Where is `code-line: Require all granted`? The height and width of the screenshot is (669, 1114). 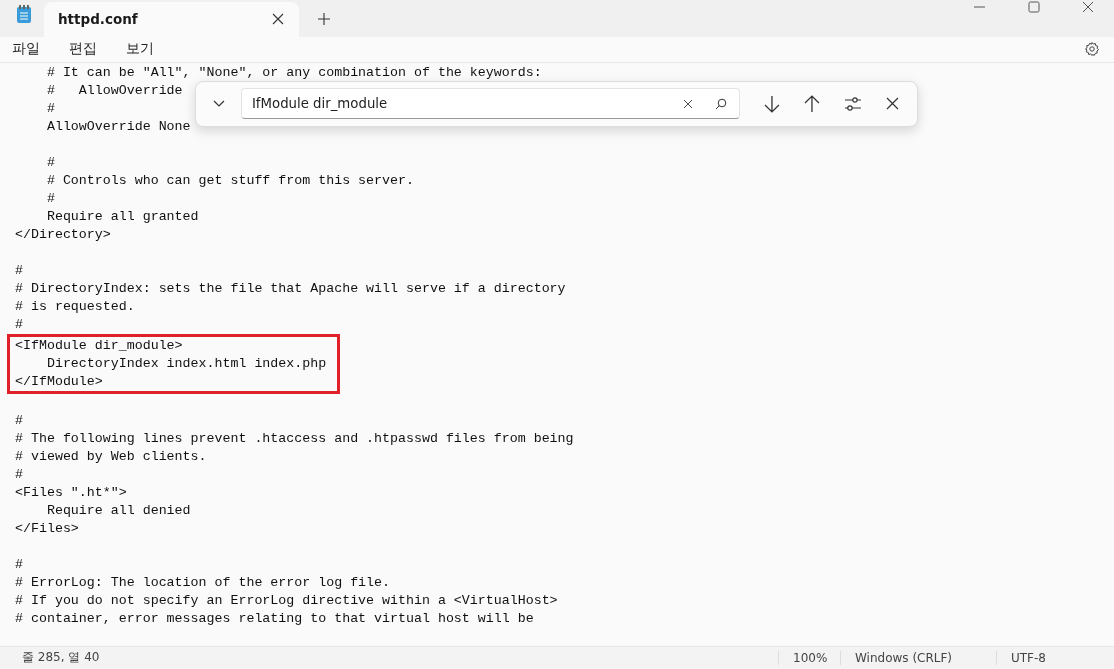 code-line: Require all granted is located at coordinates (122, 216).